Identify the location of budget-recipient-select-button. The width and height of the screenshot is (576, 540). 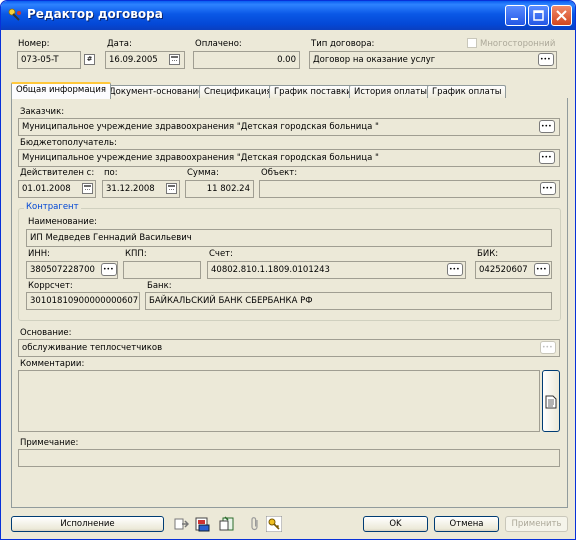
(547, 157).